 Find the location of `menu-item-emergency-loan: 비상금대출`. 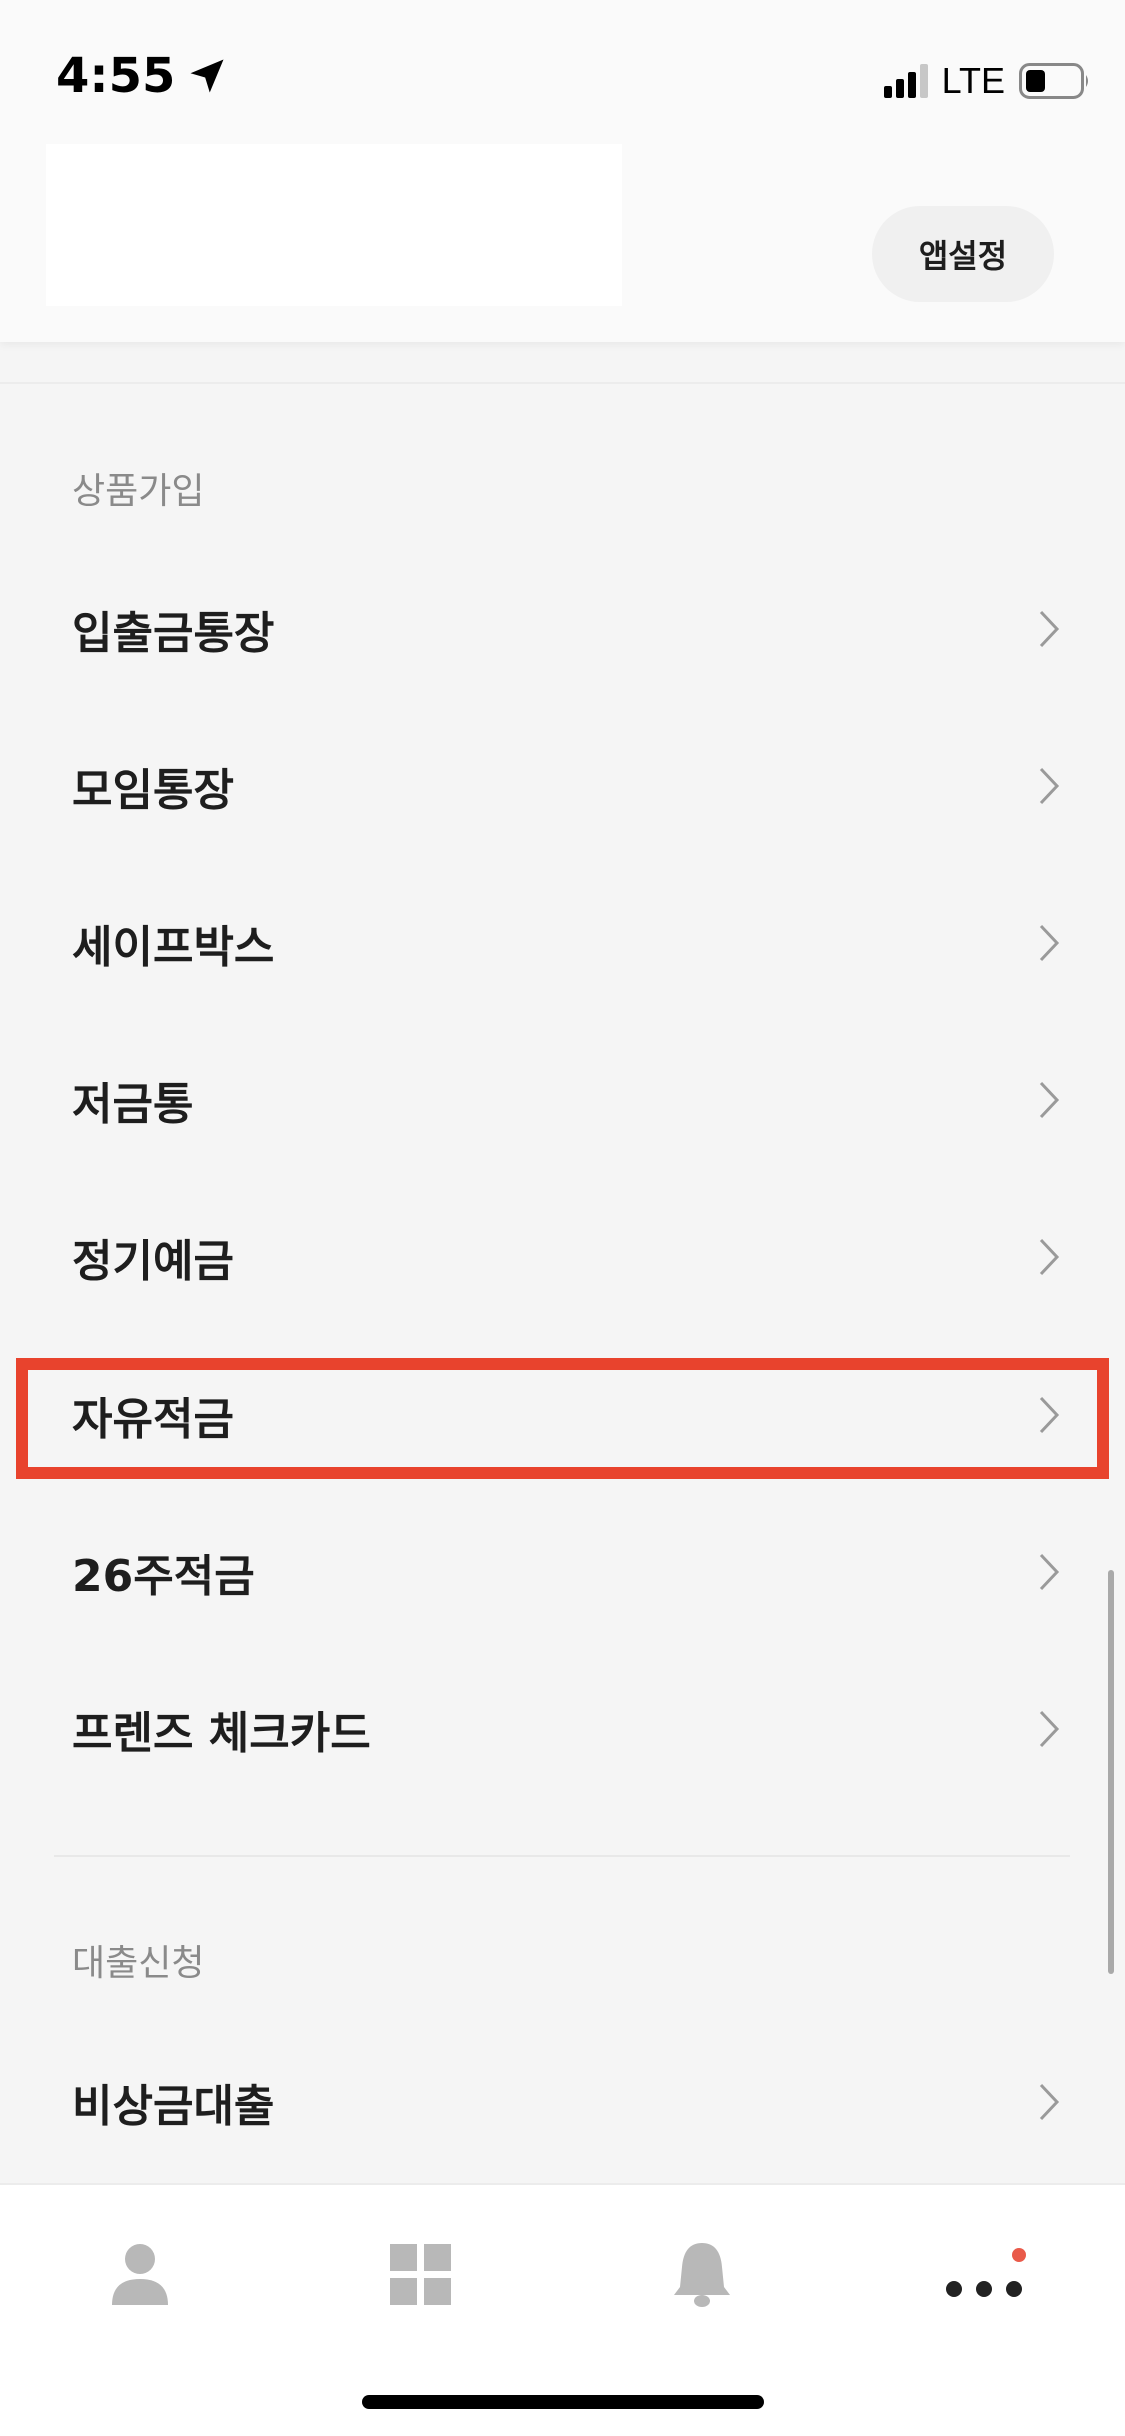

menu-item-emergency-loan: 비상금대출 is located at coordinates (562, 2102).